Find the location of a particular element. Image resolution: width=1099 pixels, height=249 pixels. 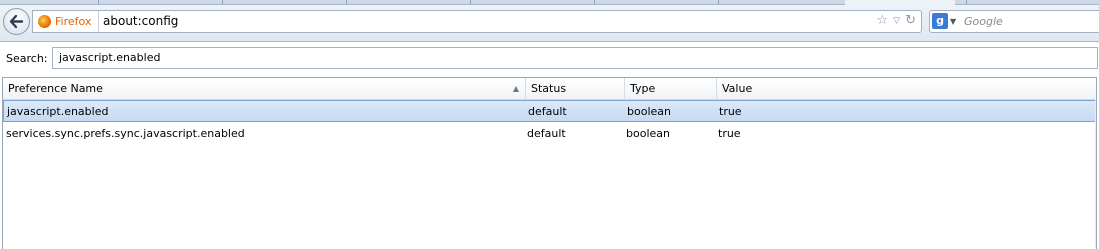

column-header-status: Status is located at coordinates (575, 88).